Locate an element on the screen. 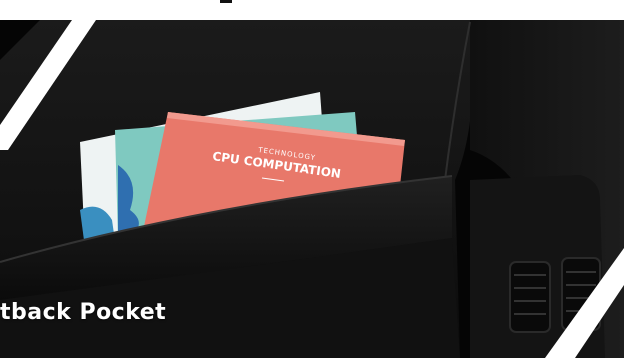  air-vent-left is located at coordinates (530, 297).